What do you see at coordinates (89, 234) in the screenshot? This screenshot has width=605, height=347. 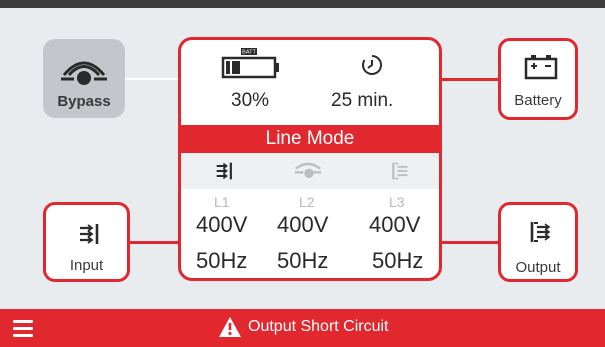 I see `input-icon` at bounding box center [89, 234].